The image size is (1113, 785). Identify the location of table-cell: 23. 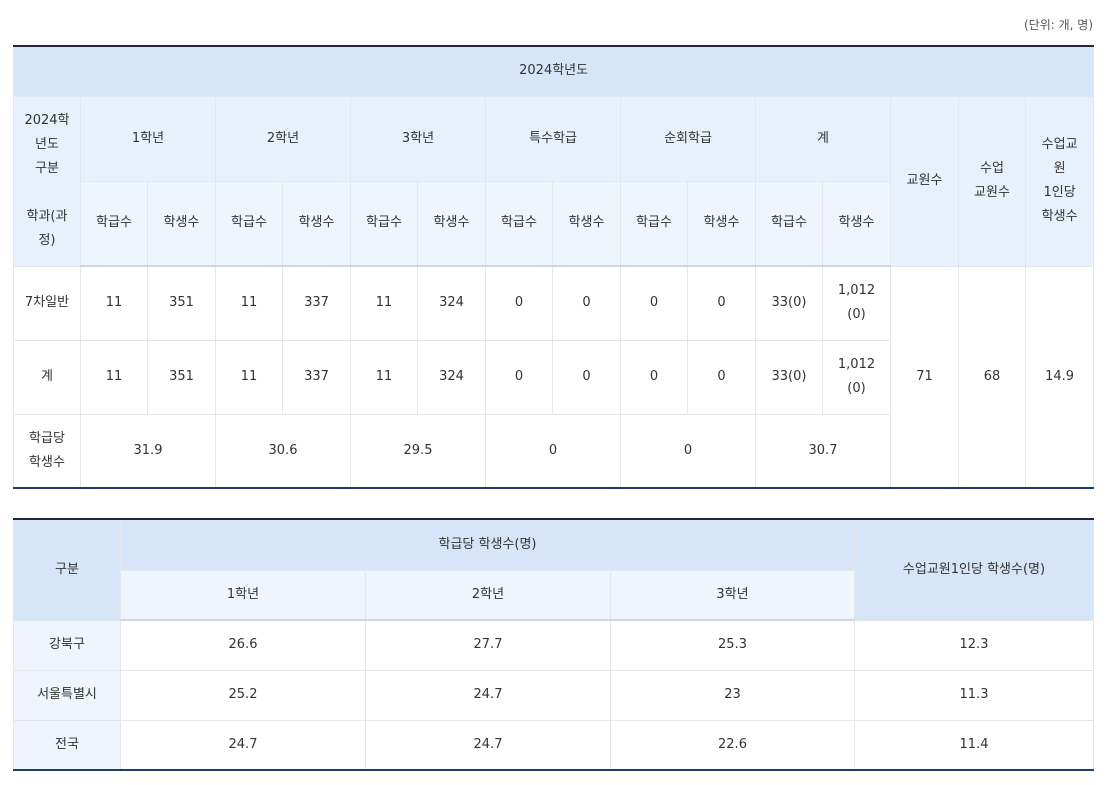
(732, 695).